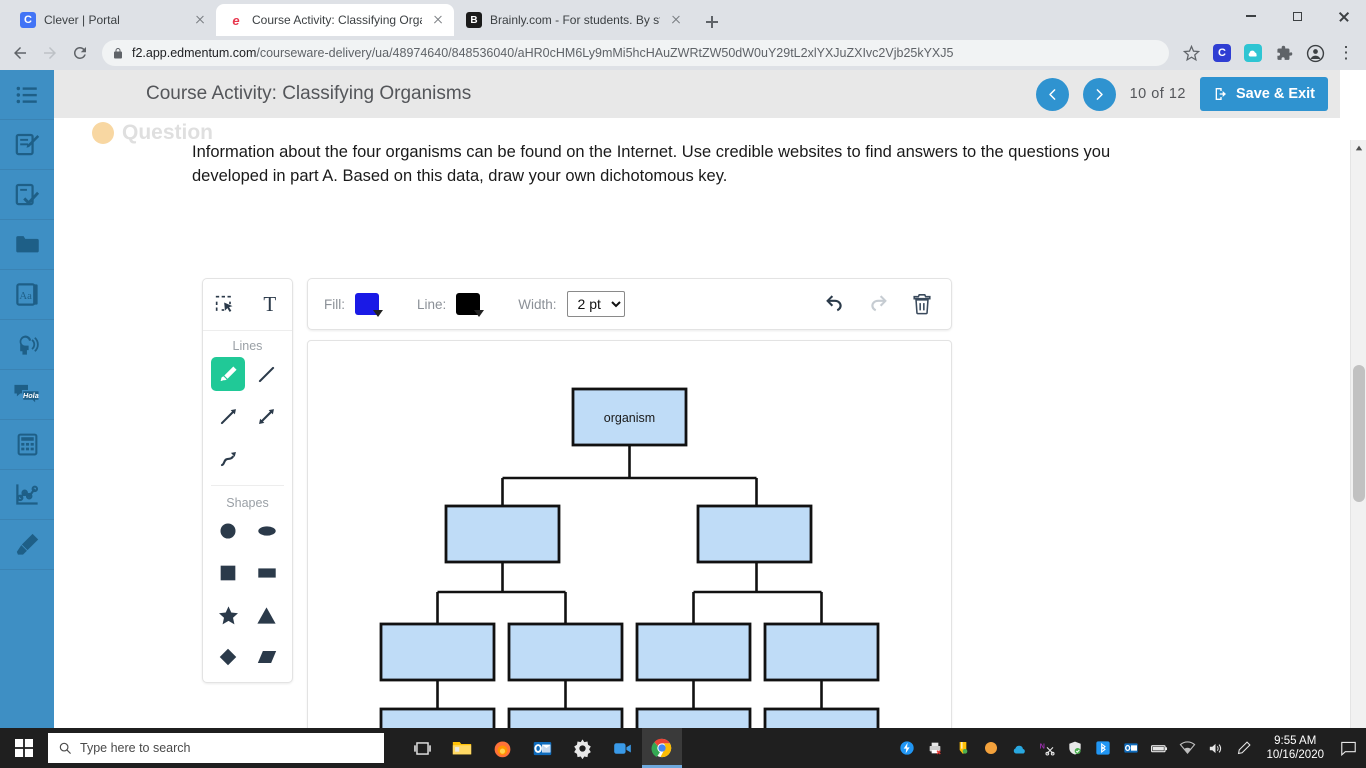  I want to click on save-and-exit-button: Save & Exit, so click(1264, 94).